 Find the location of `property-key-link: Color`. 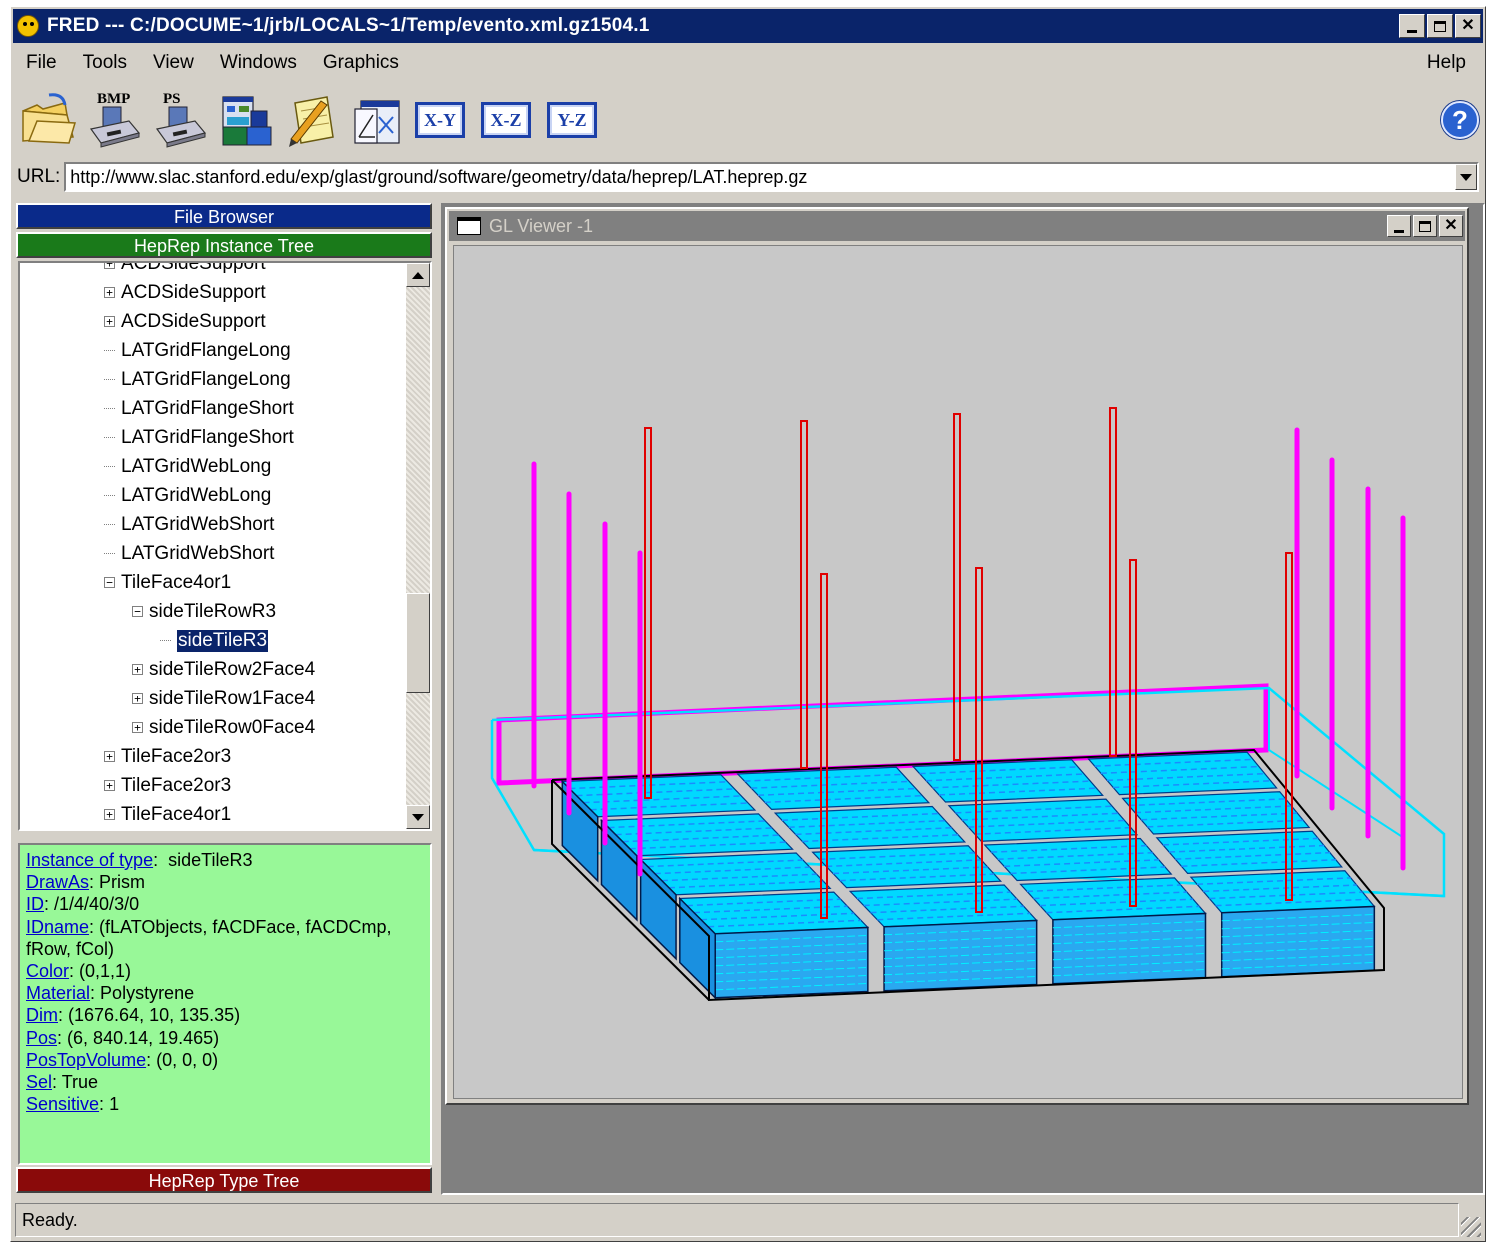

property-key-link: Color is located at coordinates (47, 971).